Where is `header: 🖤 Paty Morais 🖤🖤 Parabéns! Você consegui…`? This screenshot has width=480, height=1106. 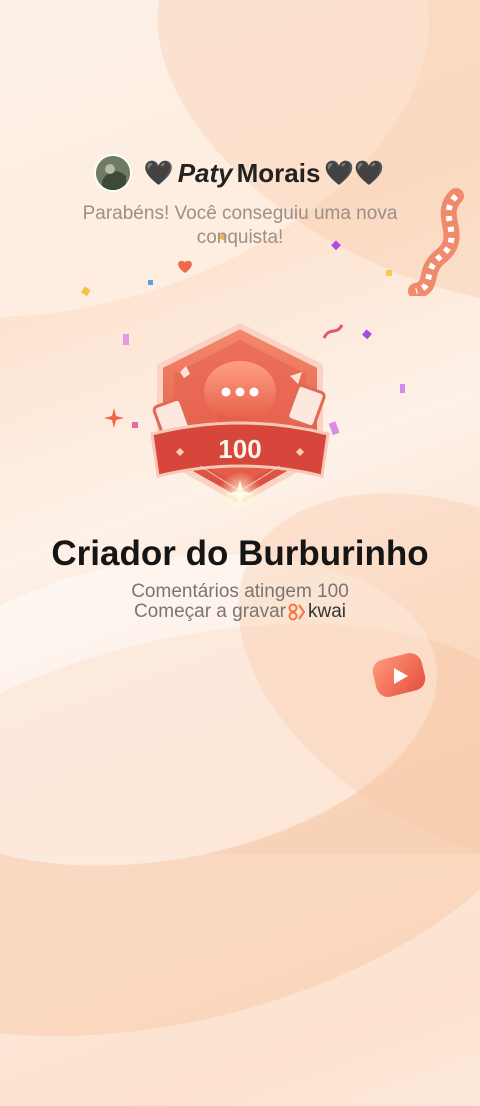
header: 🖤 Paty Morais 🖤🖤 Parabéns! Você consegui… is located at coordinates (240, 203).